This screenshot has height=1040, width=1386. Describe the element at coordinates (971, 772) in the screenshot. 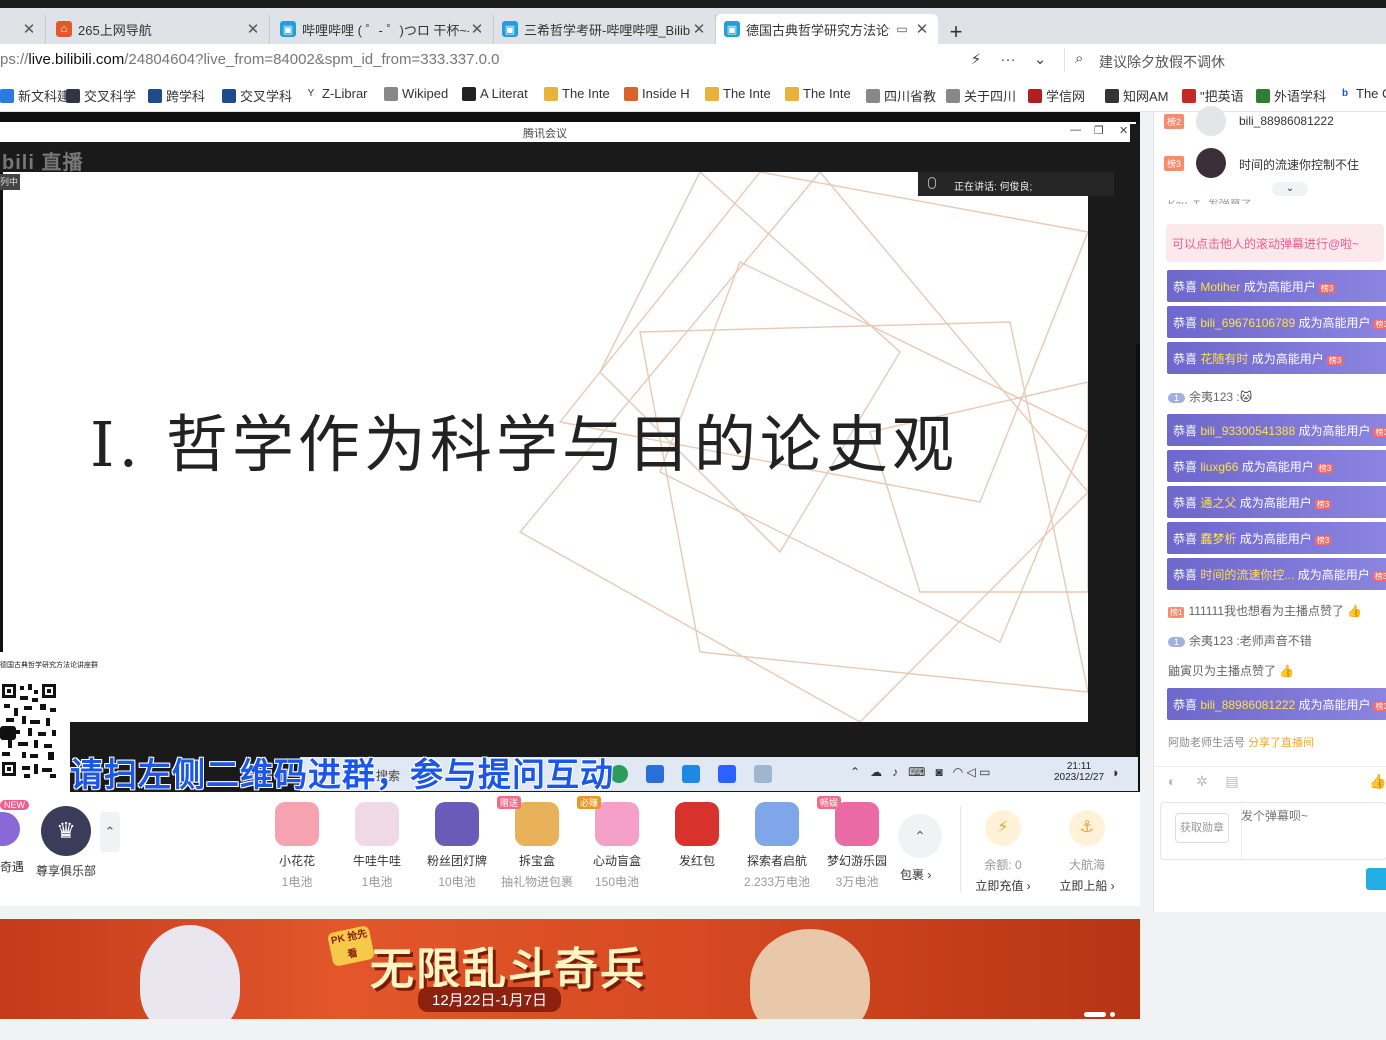

I see `volume-icon: ◁` at that location.